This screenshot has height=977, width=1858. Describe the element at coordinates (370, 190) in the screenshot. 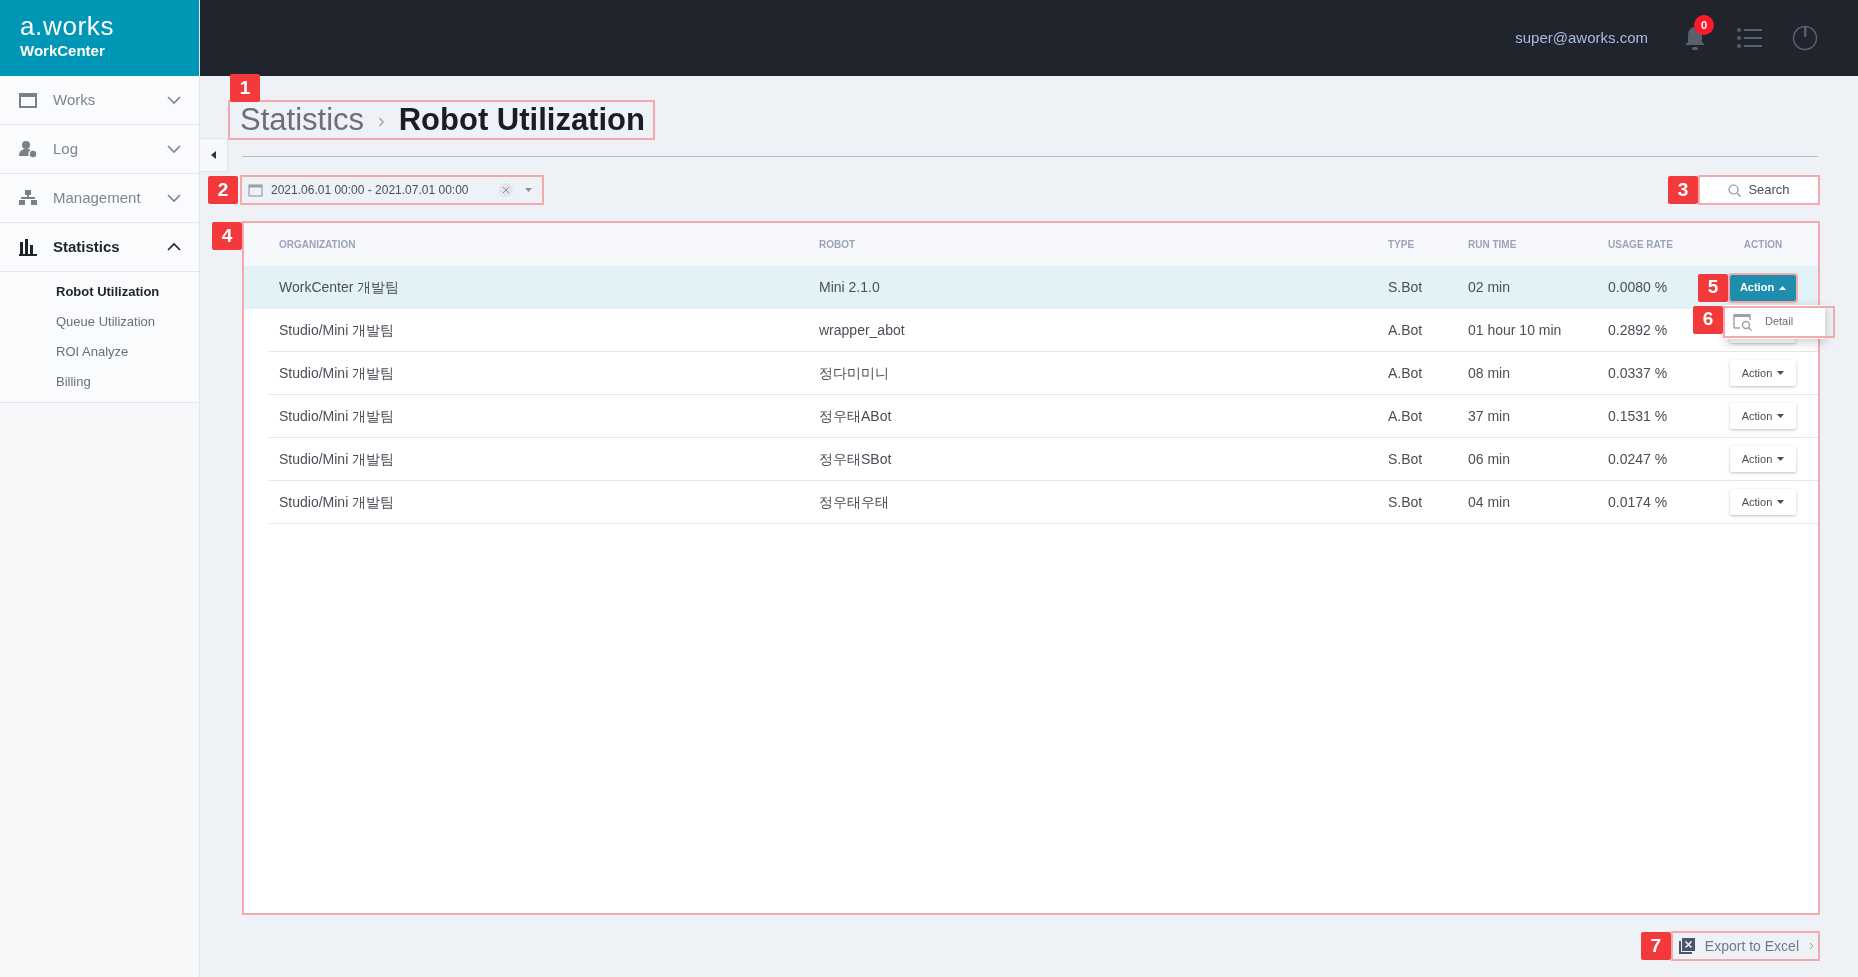

I see `date-range-value: 2021.06.01 00:00 - 2021.07.01 00:00` at that location.